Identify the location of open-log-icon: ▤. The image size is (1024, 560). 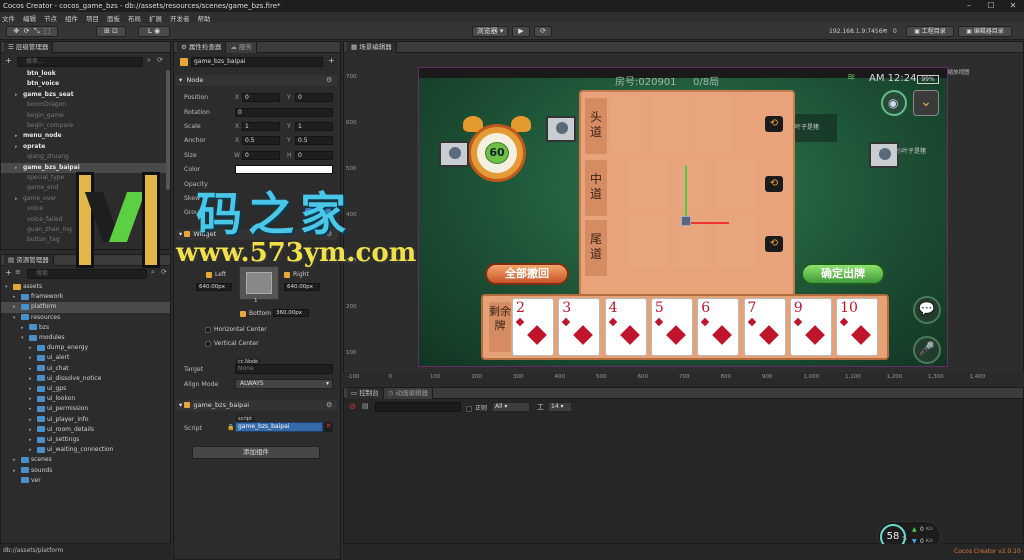
(365, 406).